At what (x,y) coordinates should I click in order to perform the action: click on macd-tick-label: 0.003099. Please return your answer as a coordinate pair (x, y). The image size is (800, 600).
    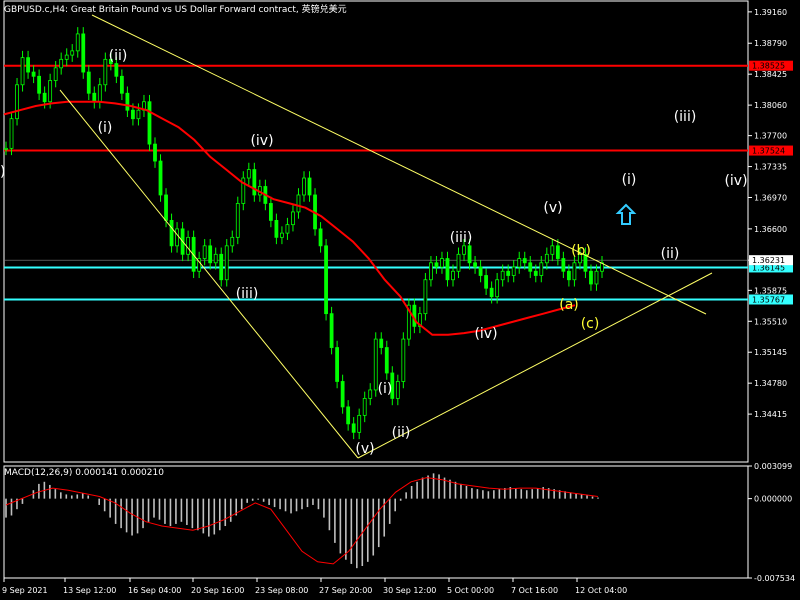
    Looking at the image, I should click on (773, 466).